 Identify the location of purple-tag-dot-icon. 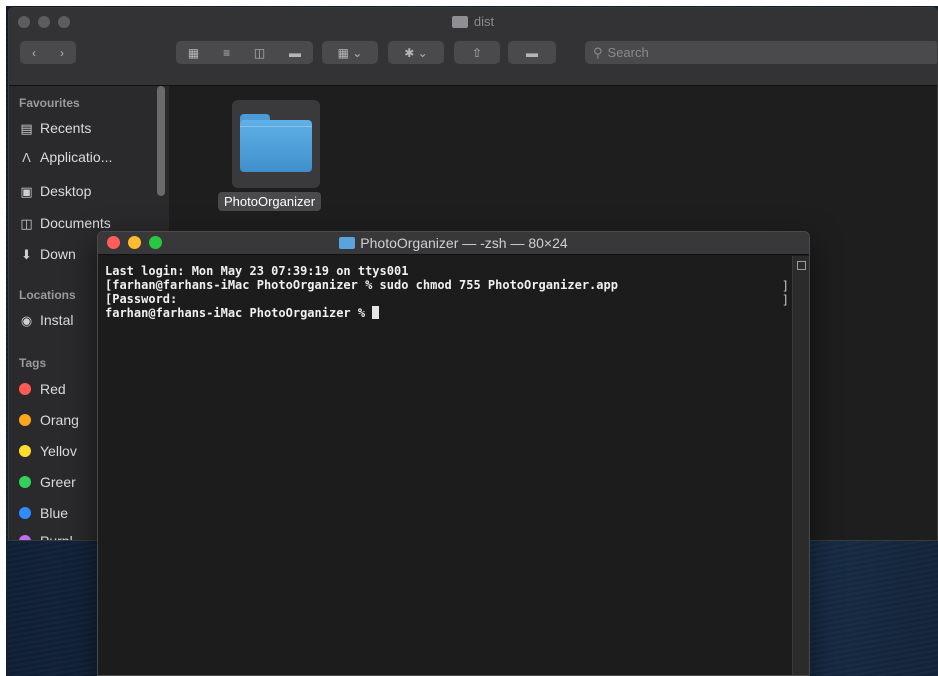
(25, 537).